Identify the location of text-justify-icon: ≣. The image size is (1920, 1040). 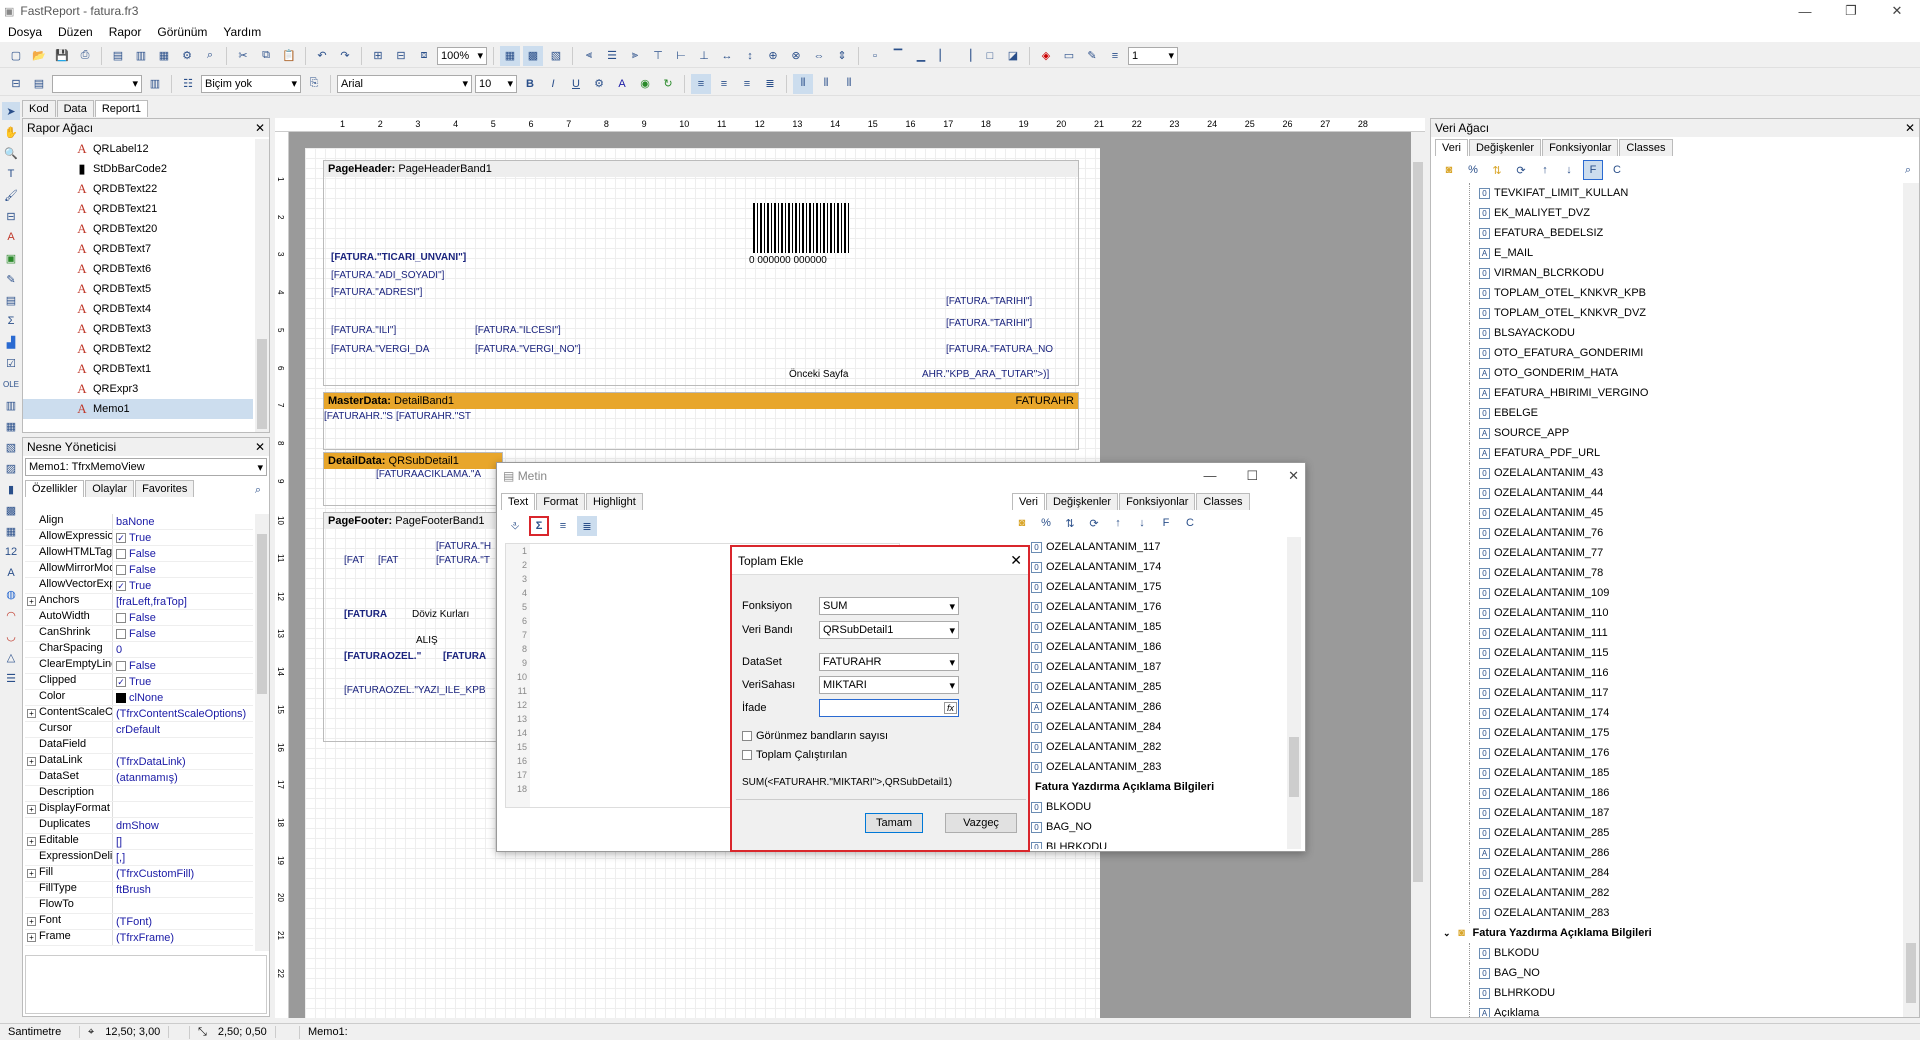
(770, 84).